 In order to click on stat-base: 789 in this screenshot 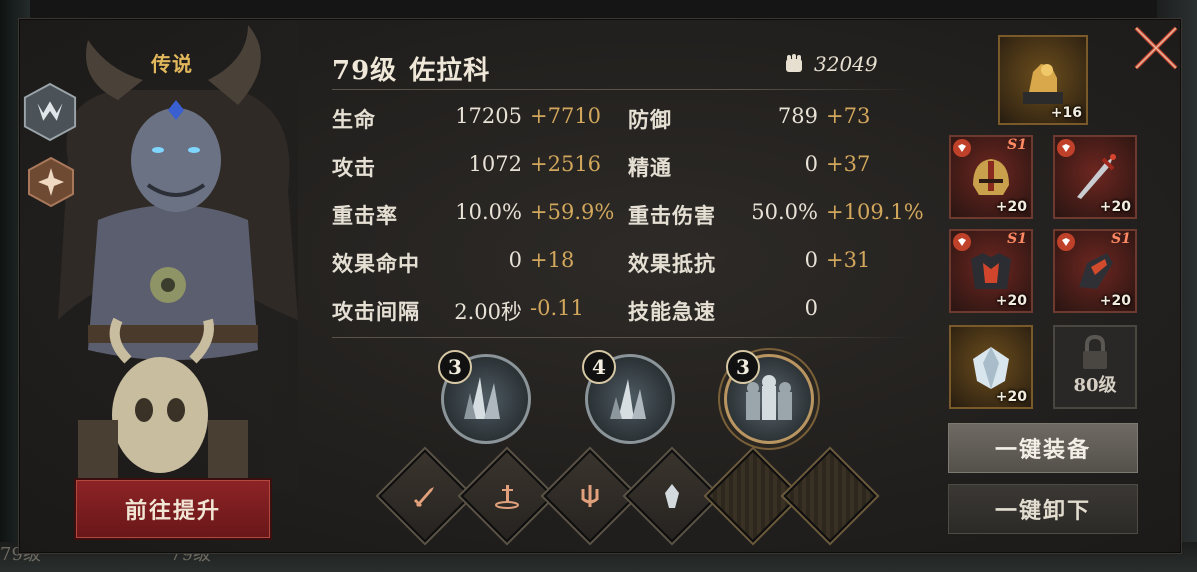, I will do `click(797, 116)`.